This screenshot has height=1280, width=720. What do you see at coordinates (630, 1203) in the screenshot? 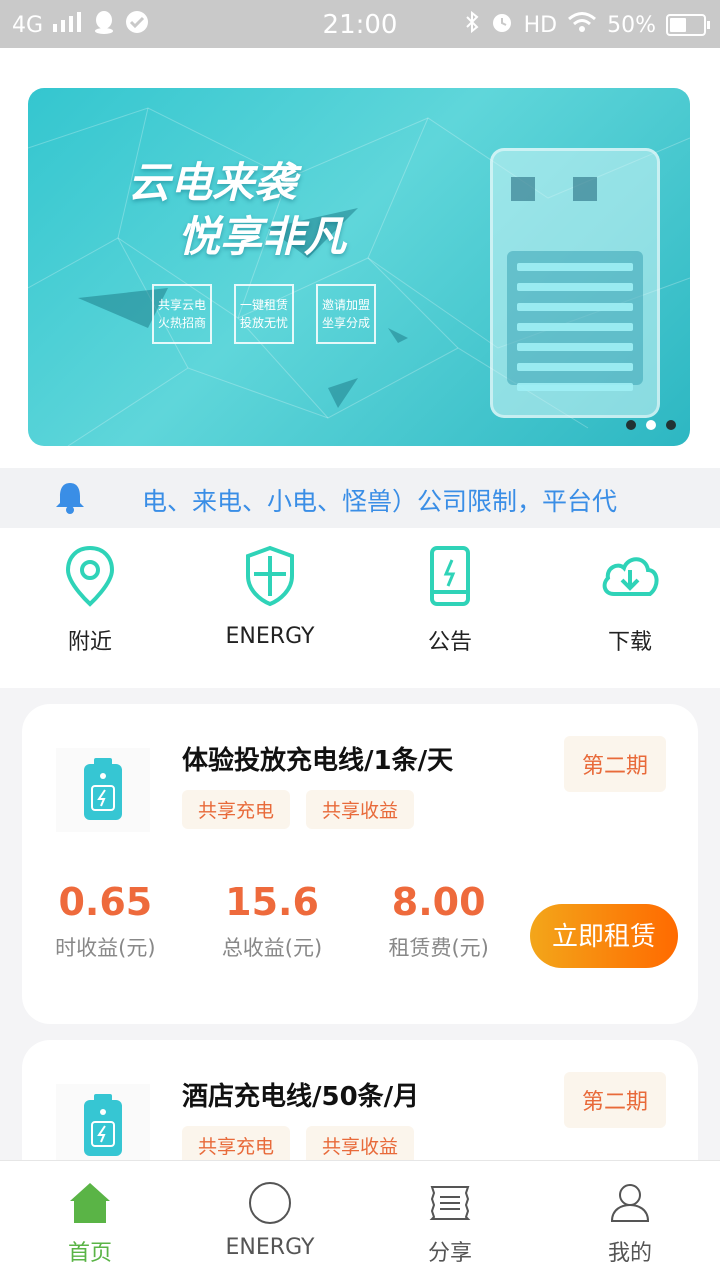
I see `profile-icon` at bounding box center [630, 1203].